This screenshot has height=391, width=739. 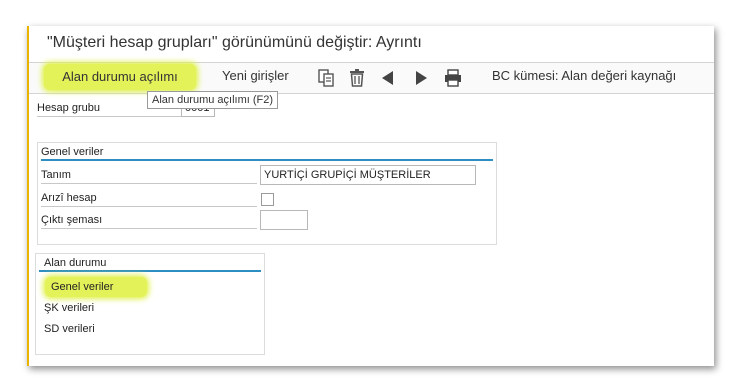 What do you see at coordinates (120, 77) in the screenshot?
I see `field-status-button: Alan durumu açılımı` at bounding box center [120, 77].